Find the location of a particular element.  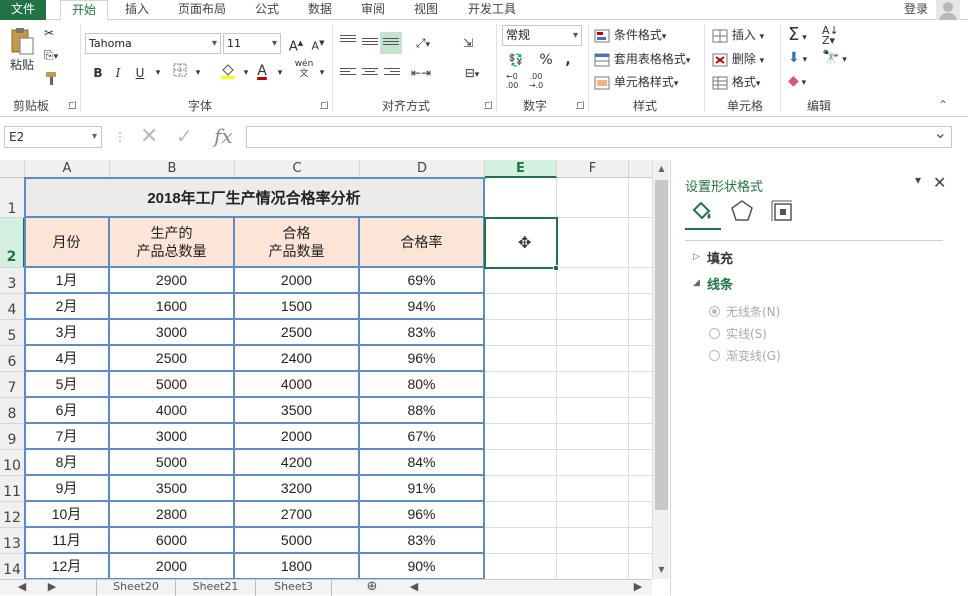

italic-button: I is located at coordinates (118, 73).